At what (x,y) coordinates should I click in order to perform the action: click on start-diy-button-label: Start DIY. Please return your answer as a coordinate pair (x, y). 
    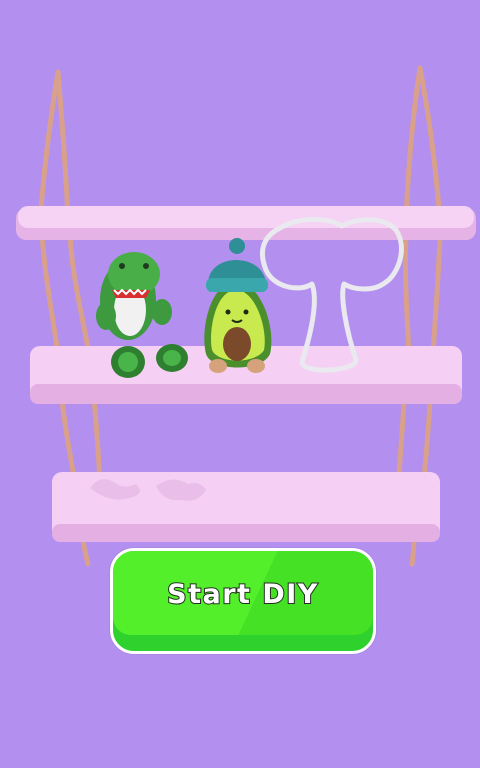
    Looking at the image, I should click on (242, 594).